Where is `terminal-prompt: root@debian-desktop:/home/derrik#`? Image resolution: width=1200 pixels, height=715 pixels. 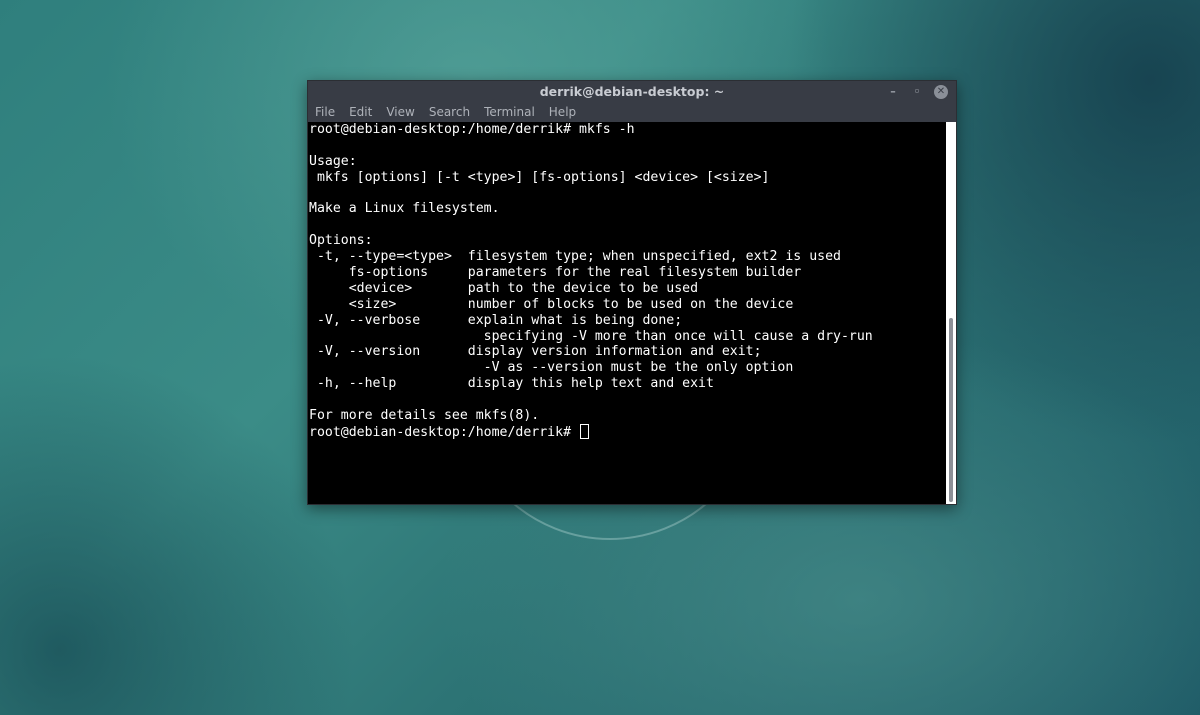
terminal-prompt: root@debian-desktop:/home/derrik# is located at coordinates (444, 432).